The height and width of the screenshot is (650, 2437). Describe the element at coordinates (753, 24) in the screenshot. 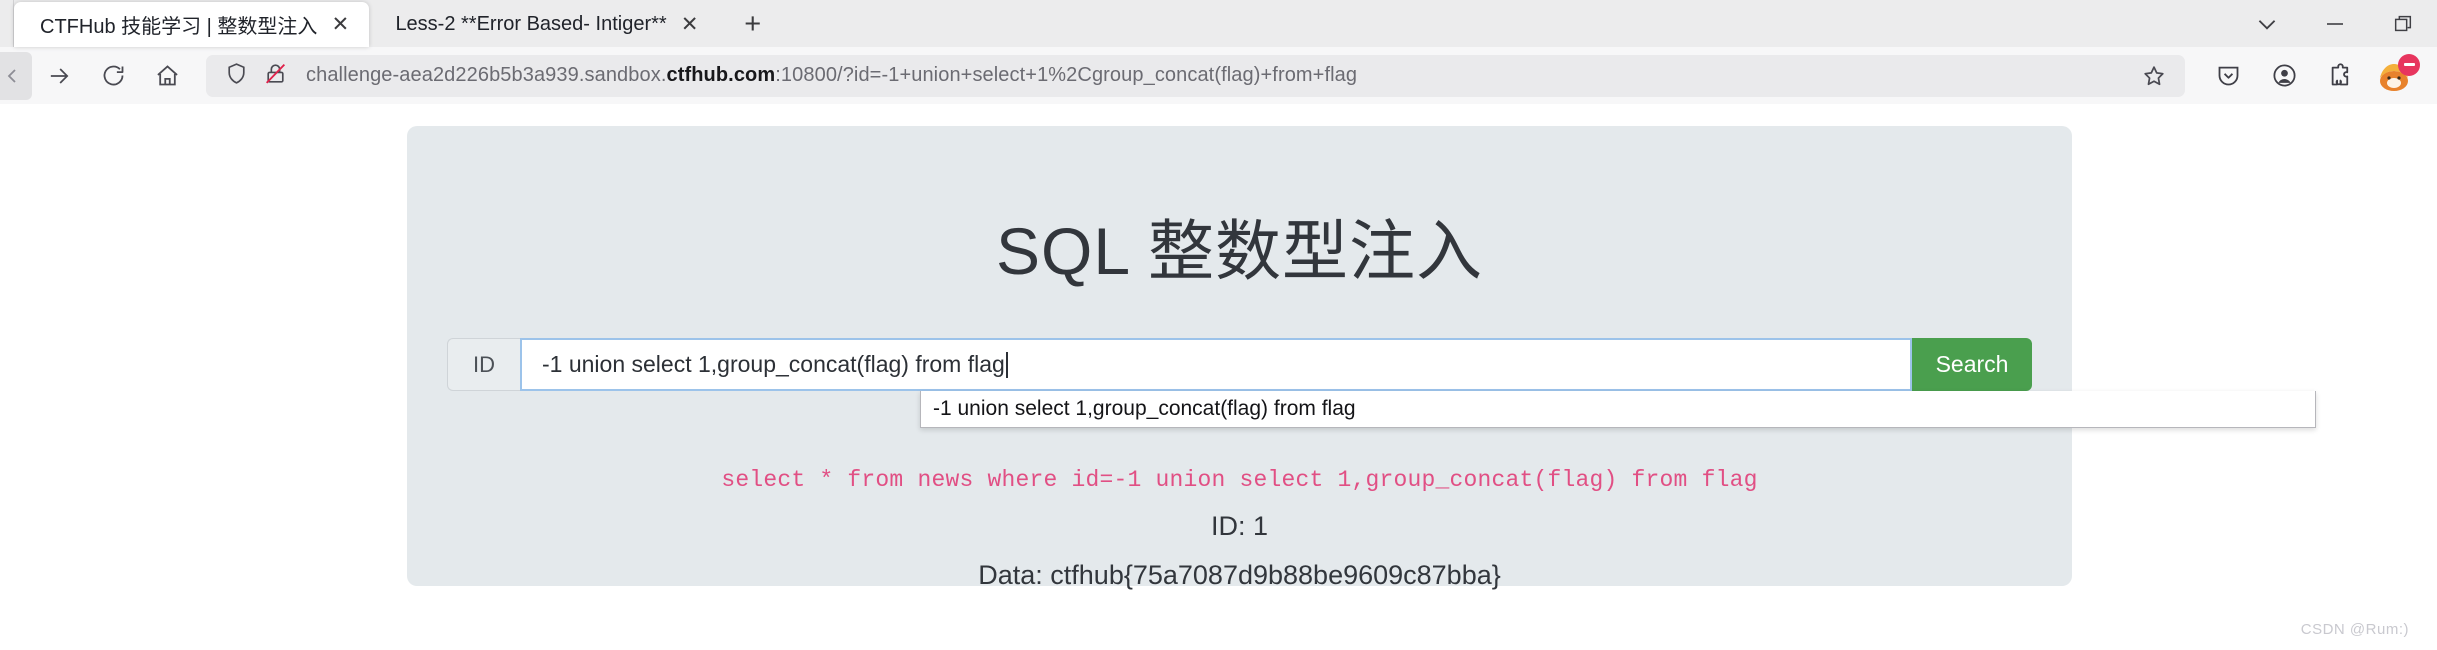

I see `new-tab-button: +` at that location.